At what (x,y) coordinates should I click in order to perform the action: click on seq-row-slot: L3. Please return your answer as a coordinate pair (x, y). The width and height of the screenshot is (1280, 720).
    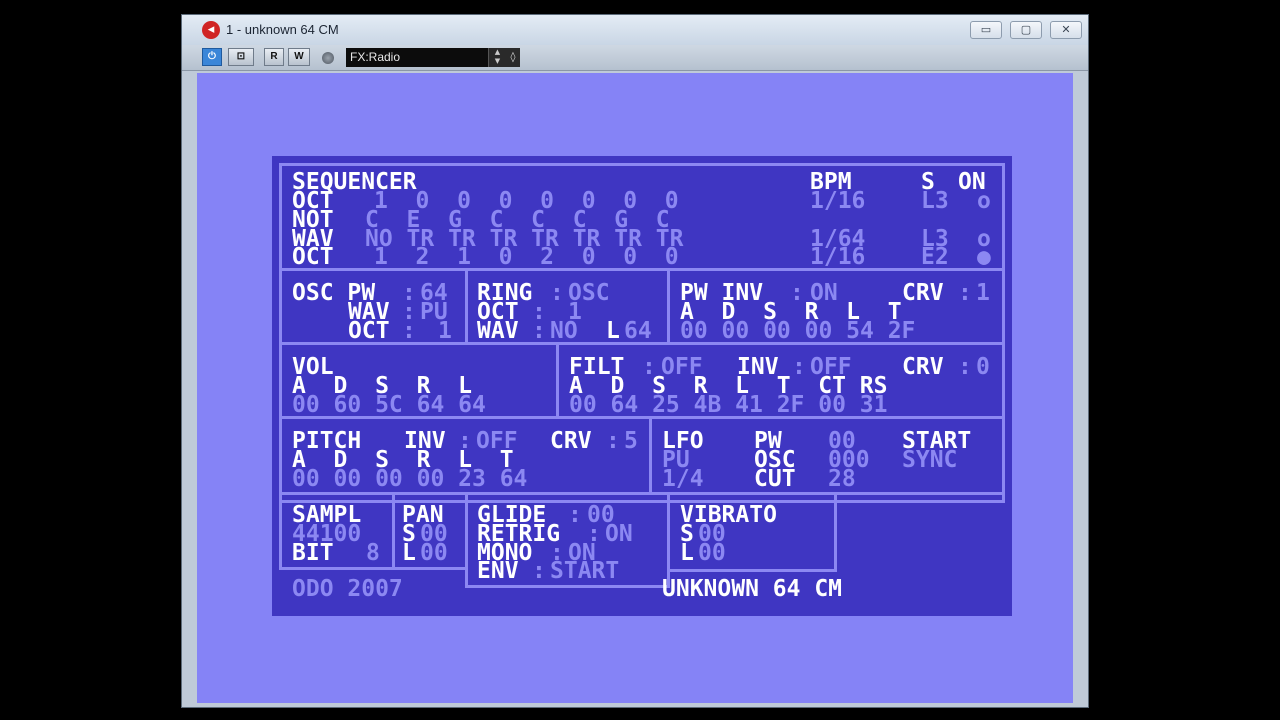
    Looking at the image, I should click on (935, 201).